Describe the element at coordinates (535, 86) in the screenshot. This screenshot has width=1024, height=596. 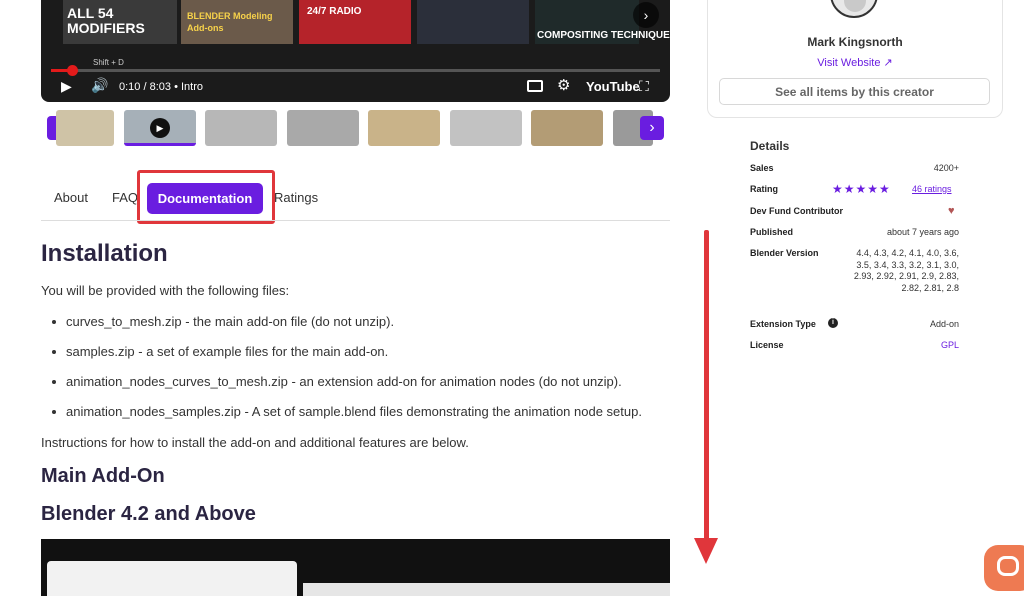
I see `subtitles-icon` at that location.